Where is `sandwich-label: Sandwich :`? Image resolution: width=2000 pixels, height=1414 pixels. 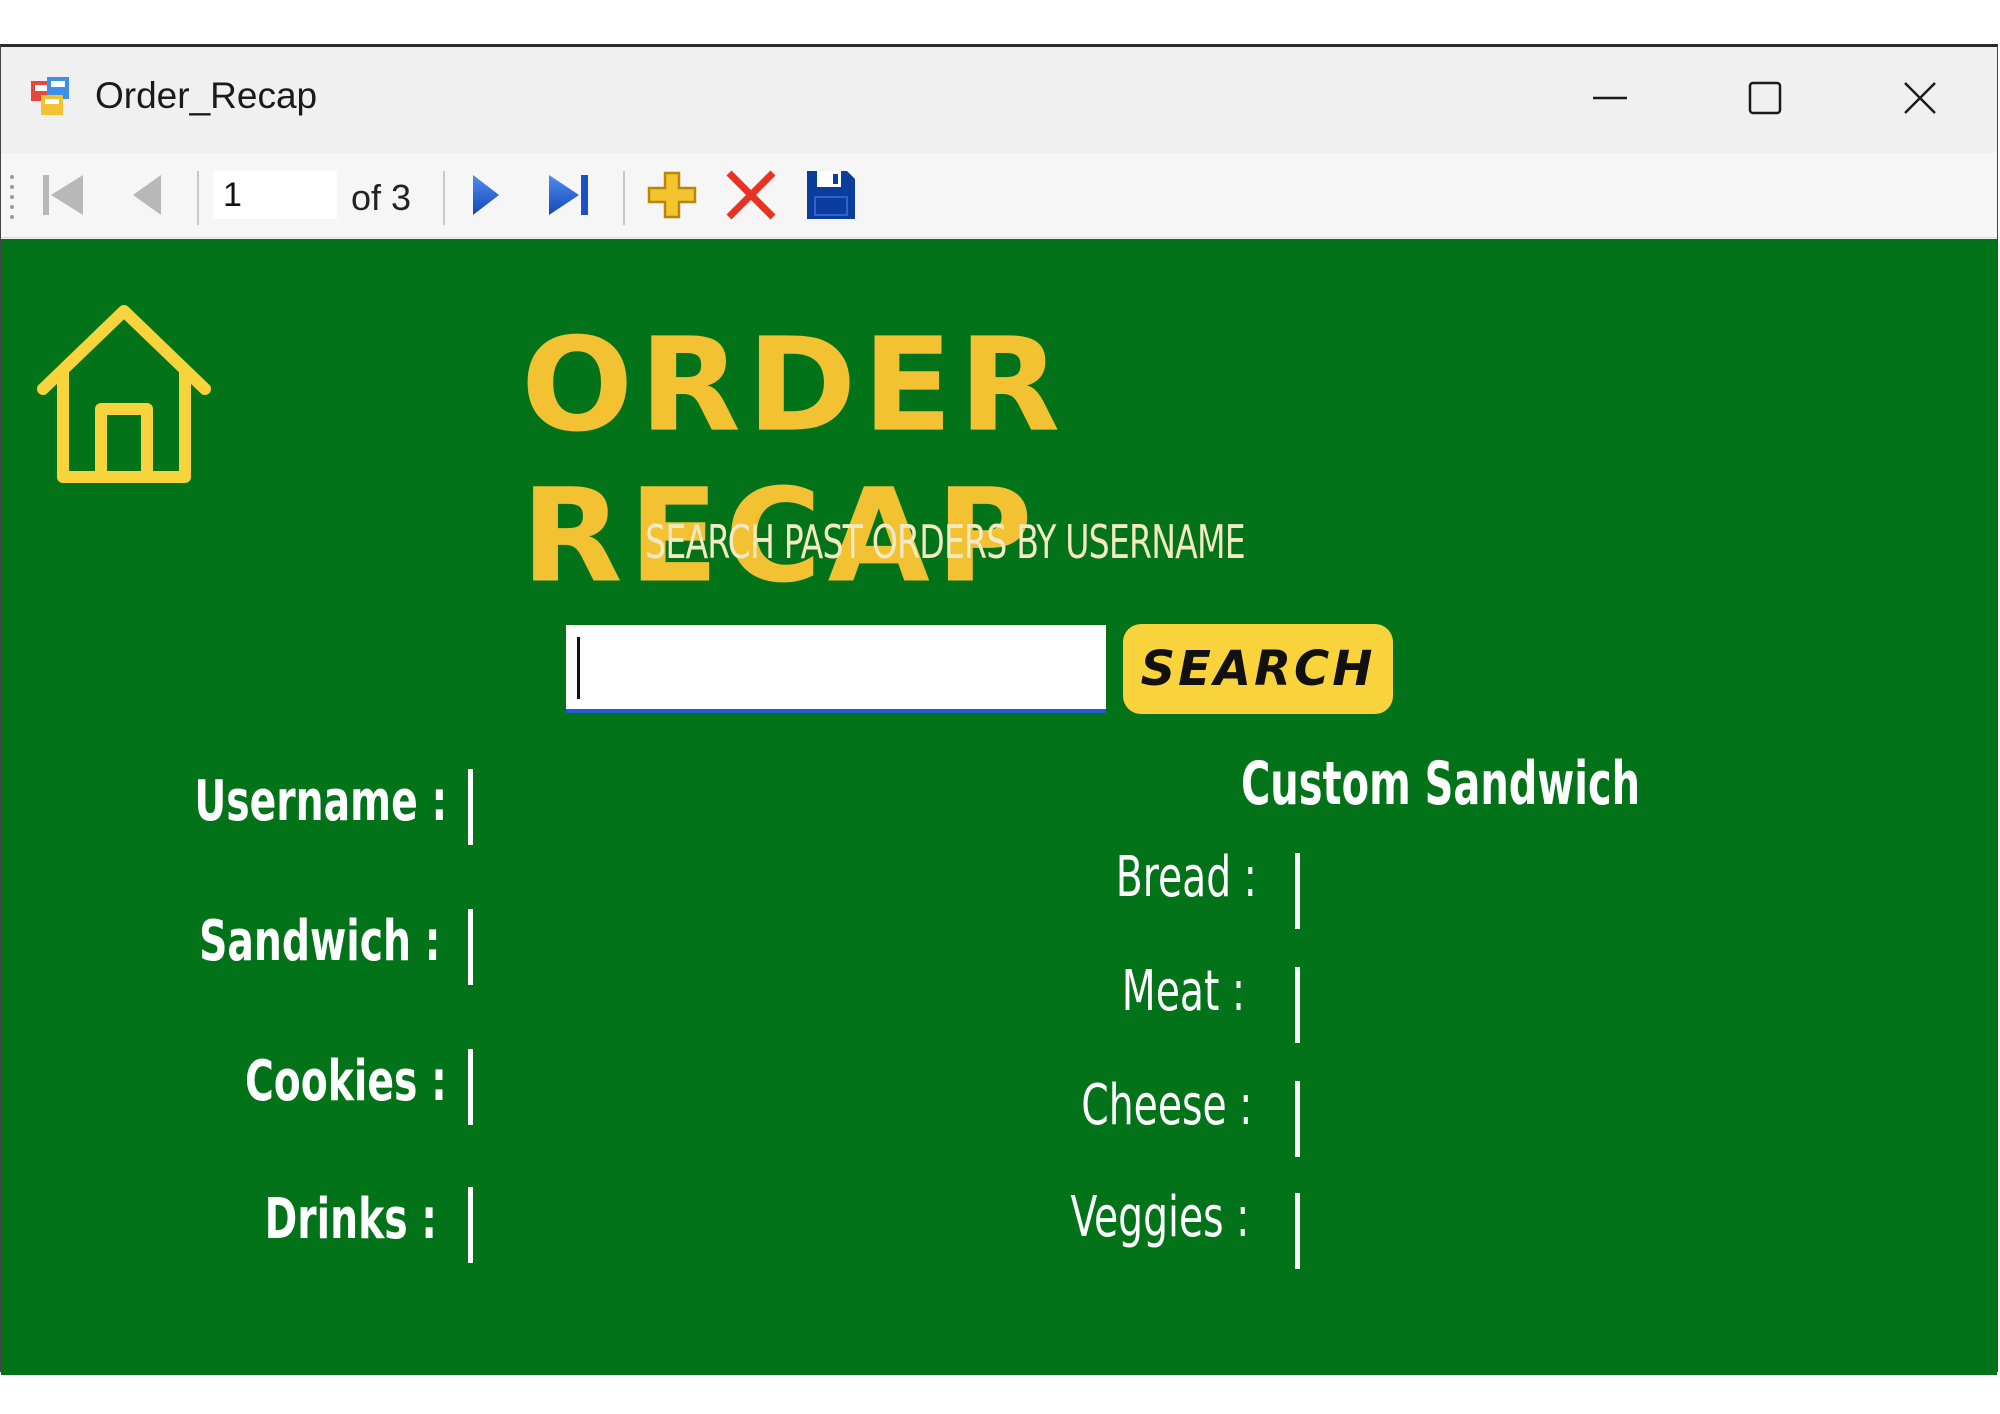
sandwich-label: Sandwich : is located at coordinates (319, 941).